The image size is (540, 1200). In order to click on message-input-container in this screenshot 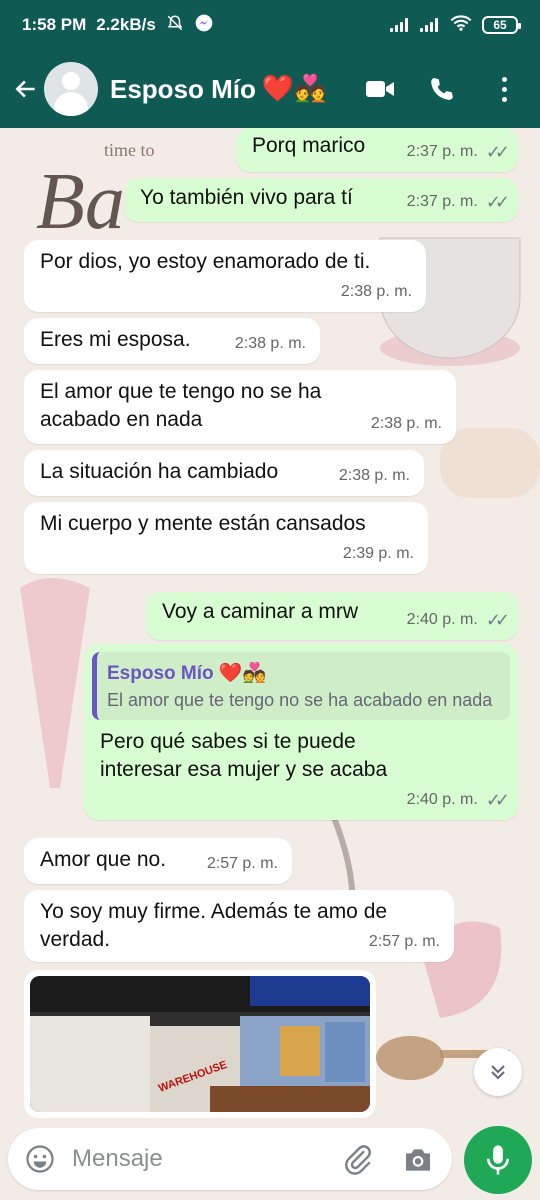, I will do `click(230, 1159)`.